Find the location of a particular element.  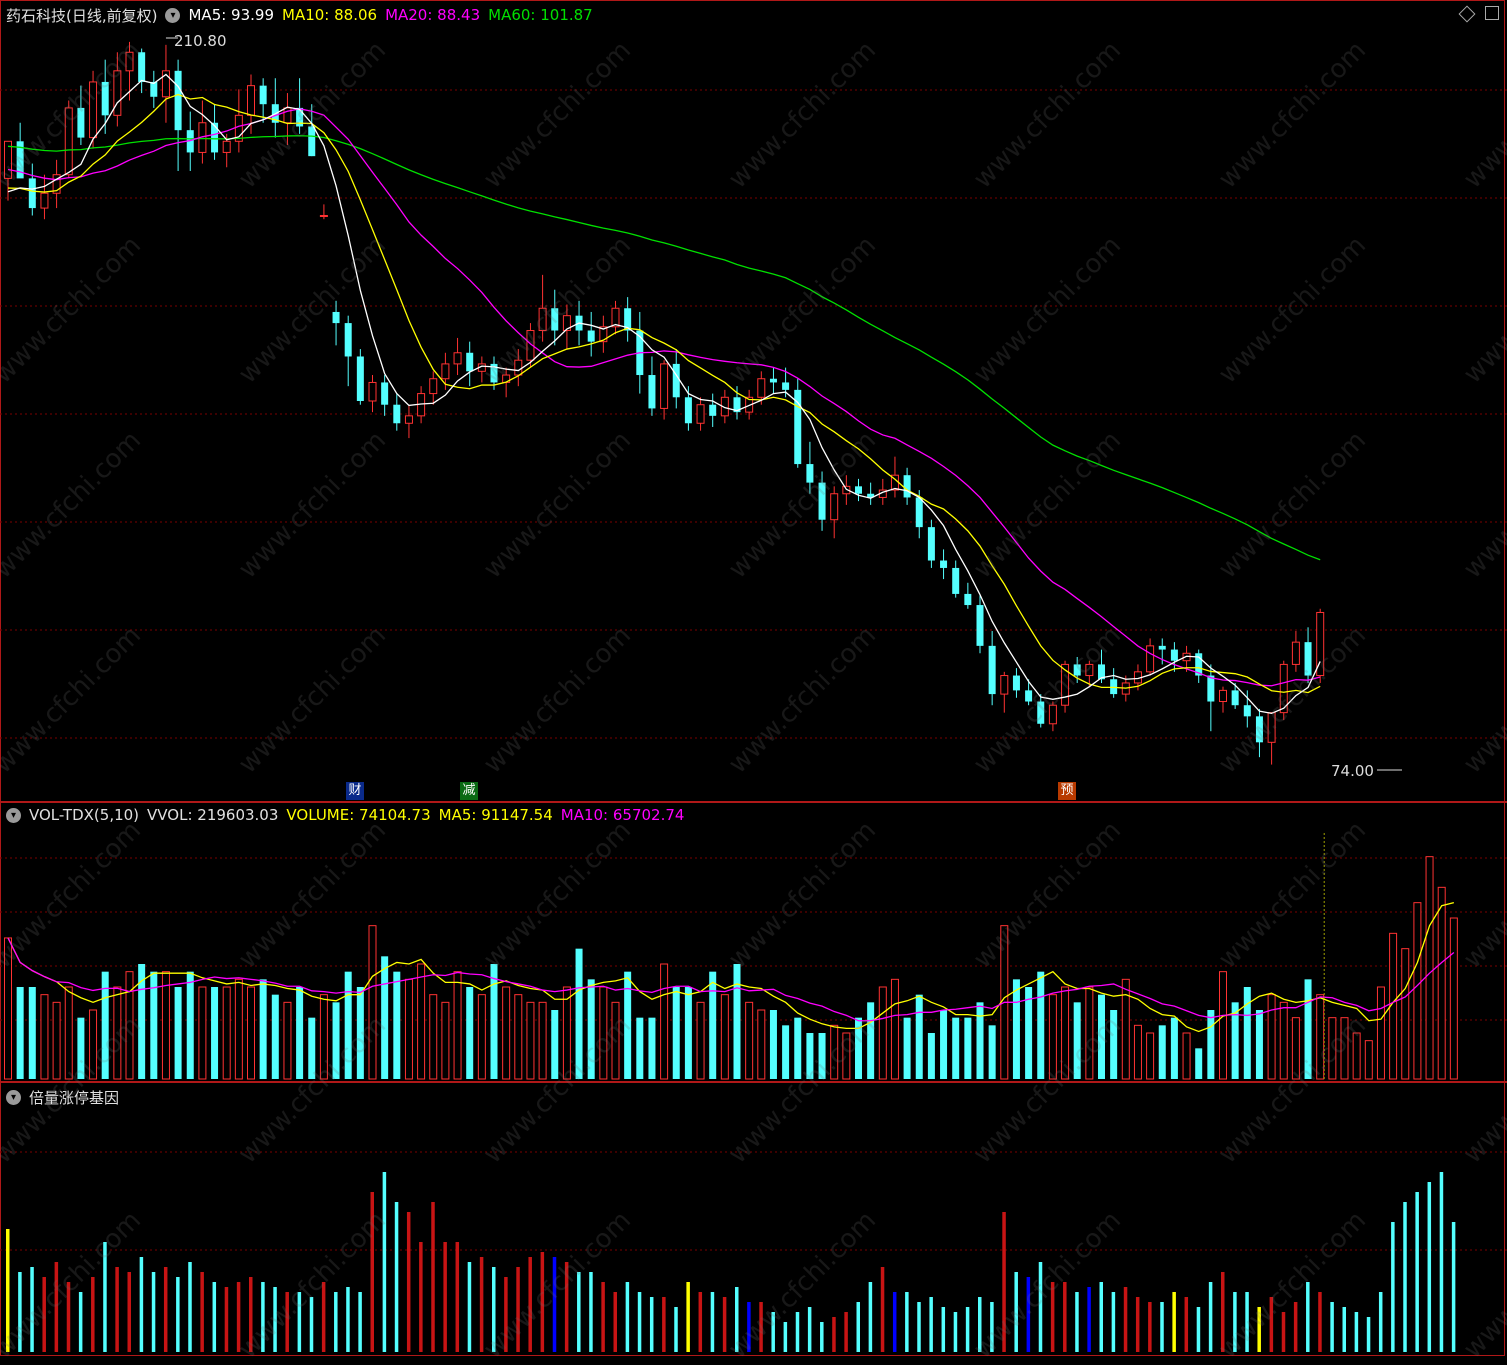

gene-toggle-icon: ▾ is located at coordinates (13, 1097).